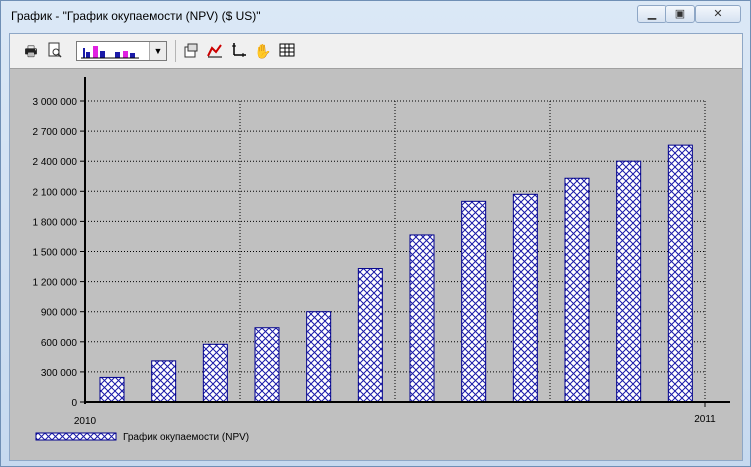  What do you see at coordinates (110, 52) in the screenshot?
I see `chart-type-preview-icon` at bounding box center [110, 52].